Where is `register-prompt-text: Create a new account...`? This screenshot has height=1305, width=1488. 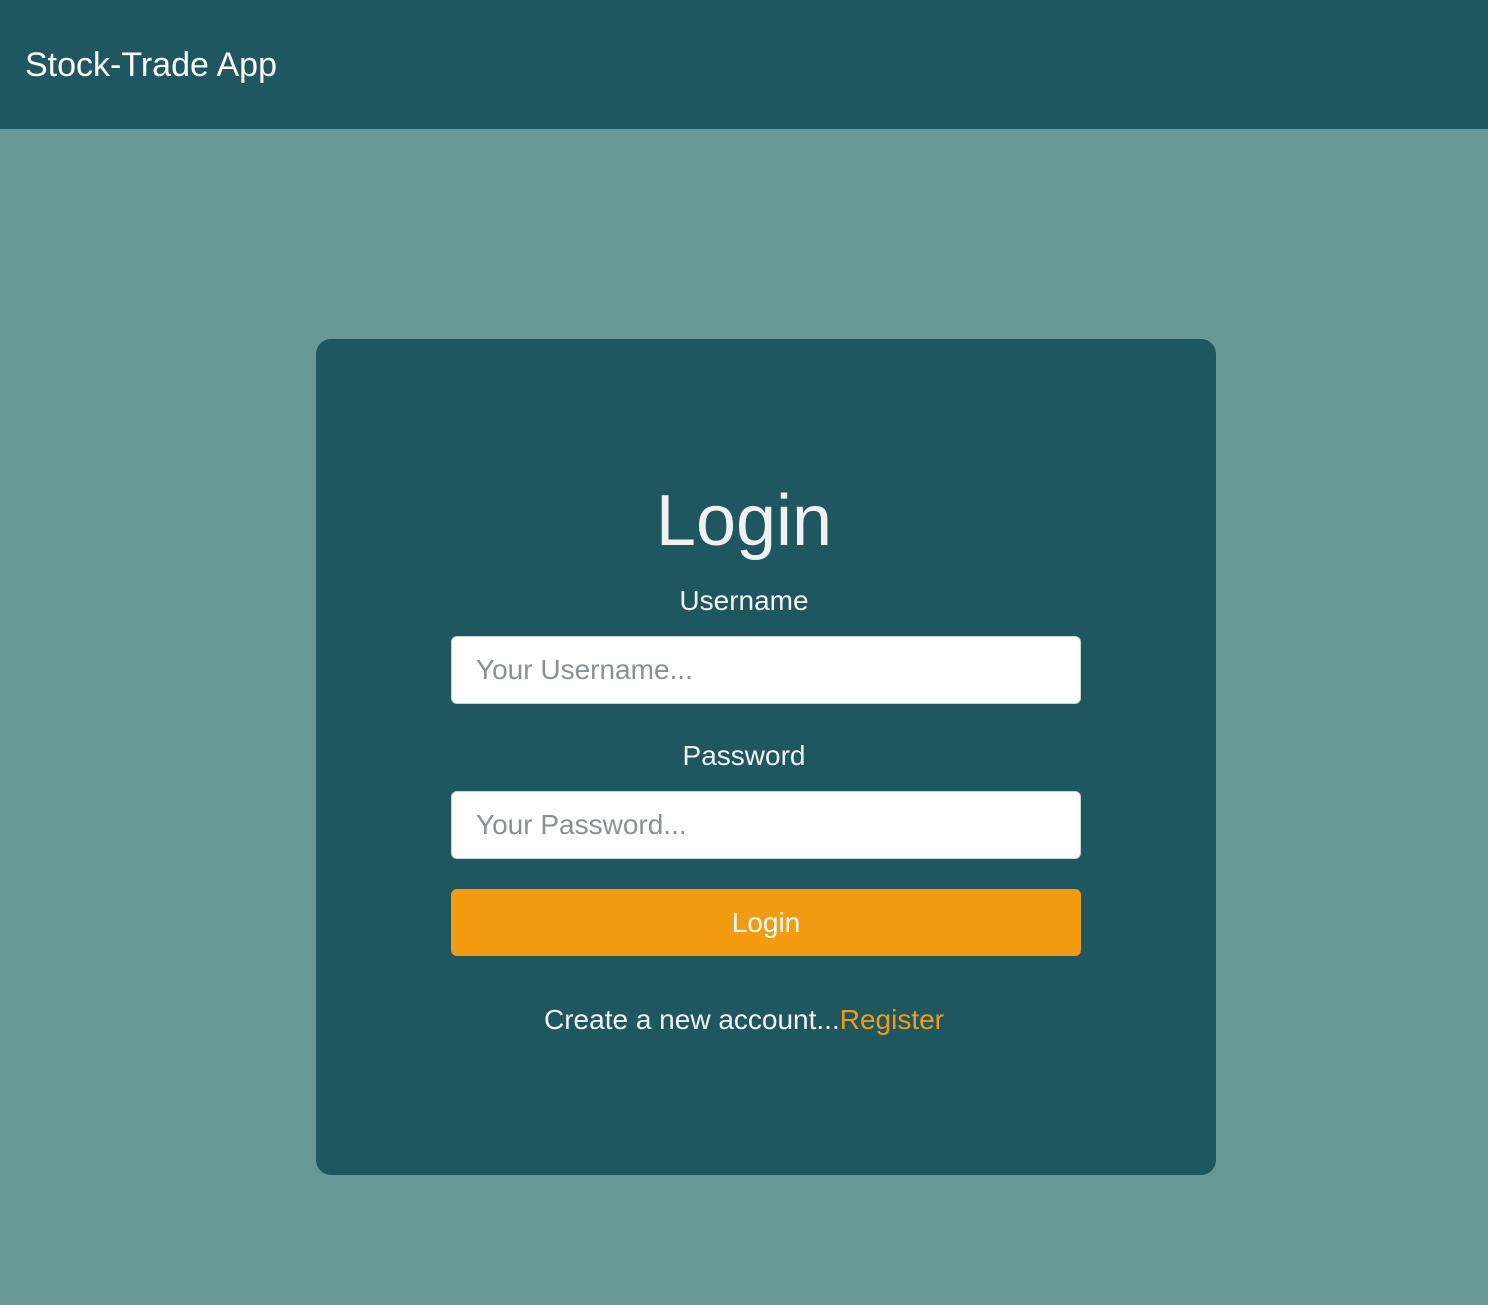 register-prompt-text: Create a new account... is located at coordinates (692, 1019).